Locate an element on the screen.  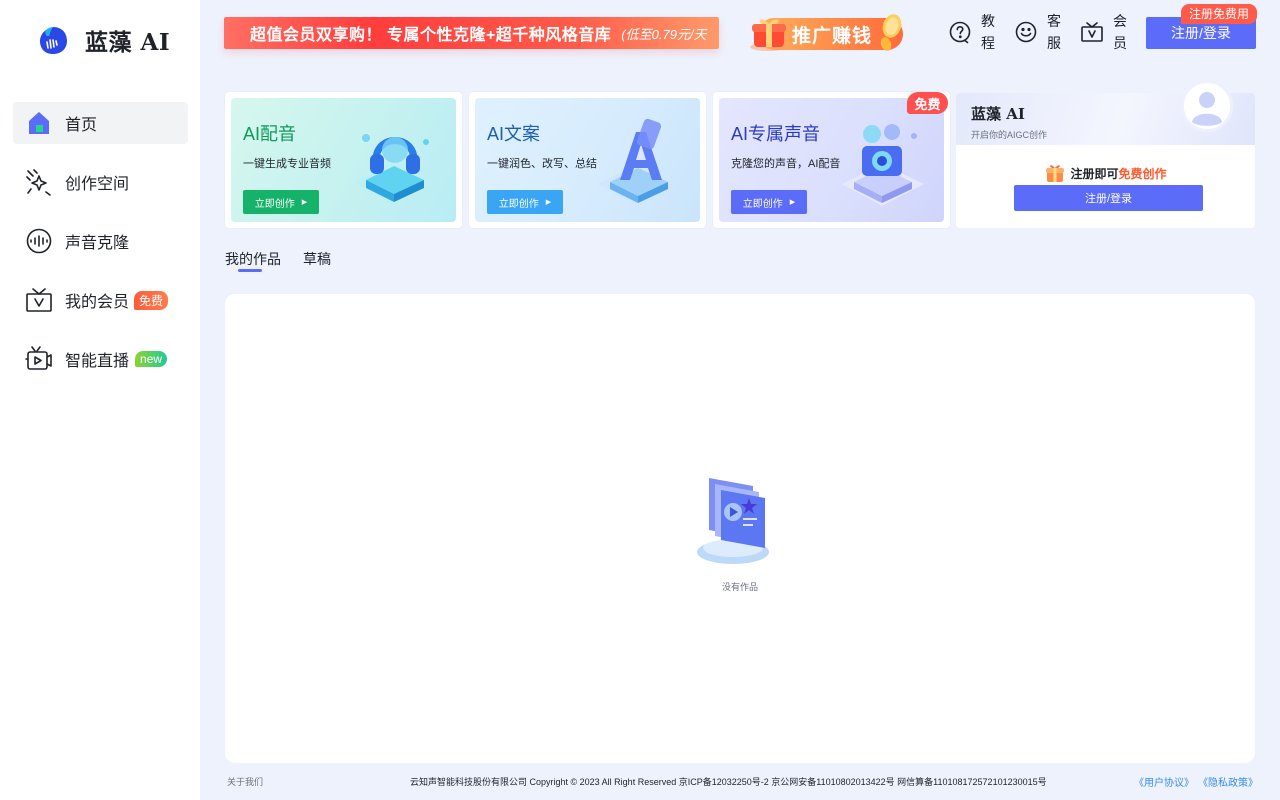
card-title: AI专属声音 is located at coordinates (776, 134).